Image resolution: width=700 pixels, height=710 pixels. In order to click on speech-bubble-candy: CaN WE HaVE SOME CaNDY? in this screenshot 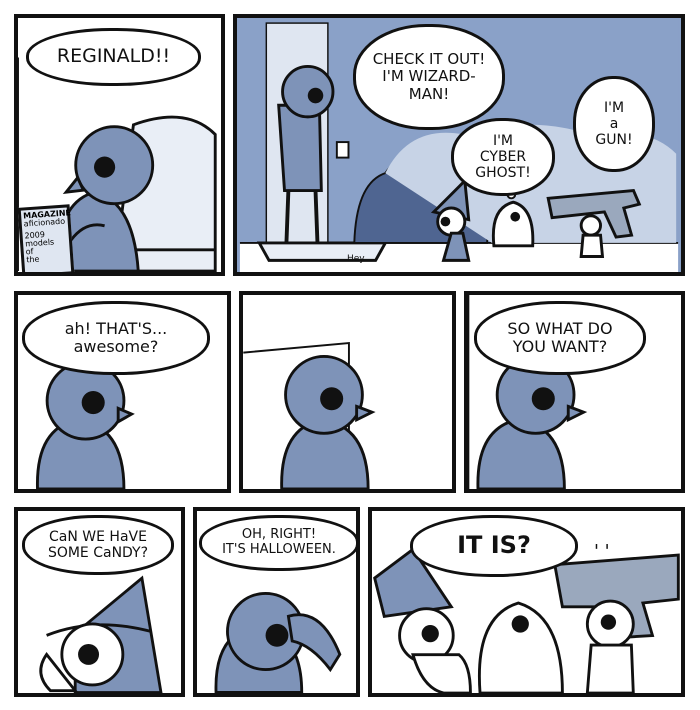, I will do `click(98, 545)`.